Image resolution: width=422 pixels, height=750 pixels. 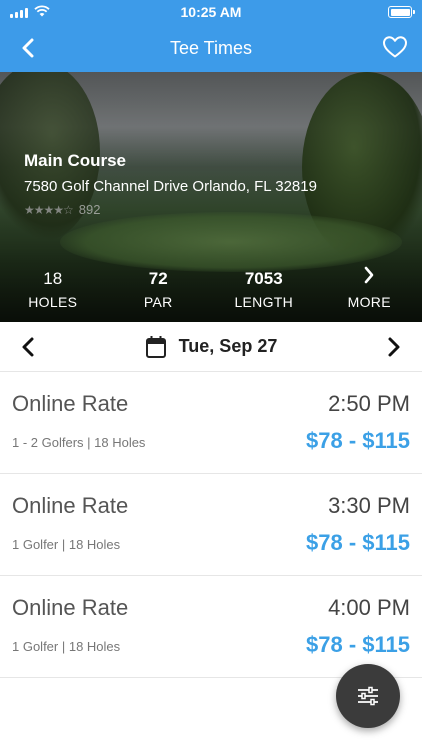 I want to click on stat-more-chevron, so click(x=369, y=279).